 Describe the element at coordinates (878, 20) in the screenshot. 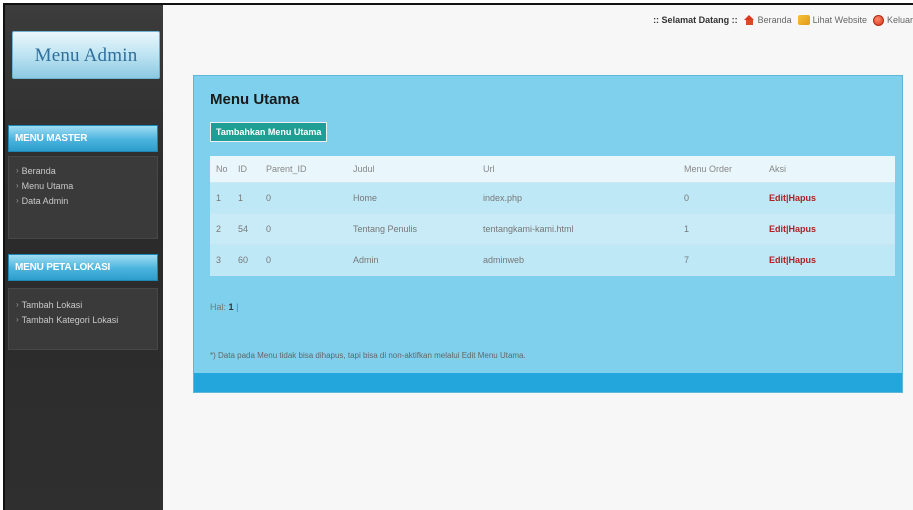

I see `logout-icon` at that location.